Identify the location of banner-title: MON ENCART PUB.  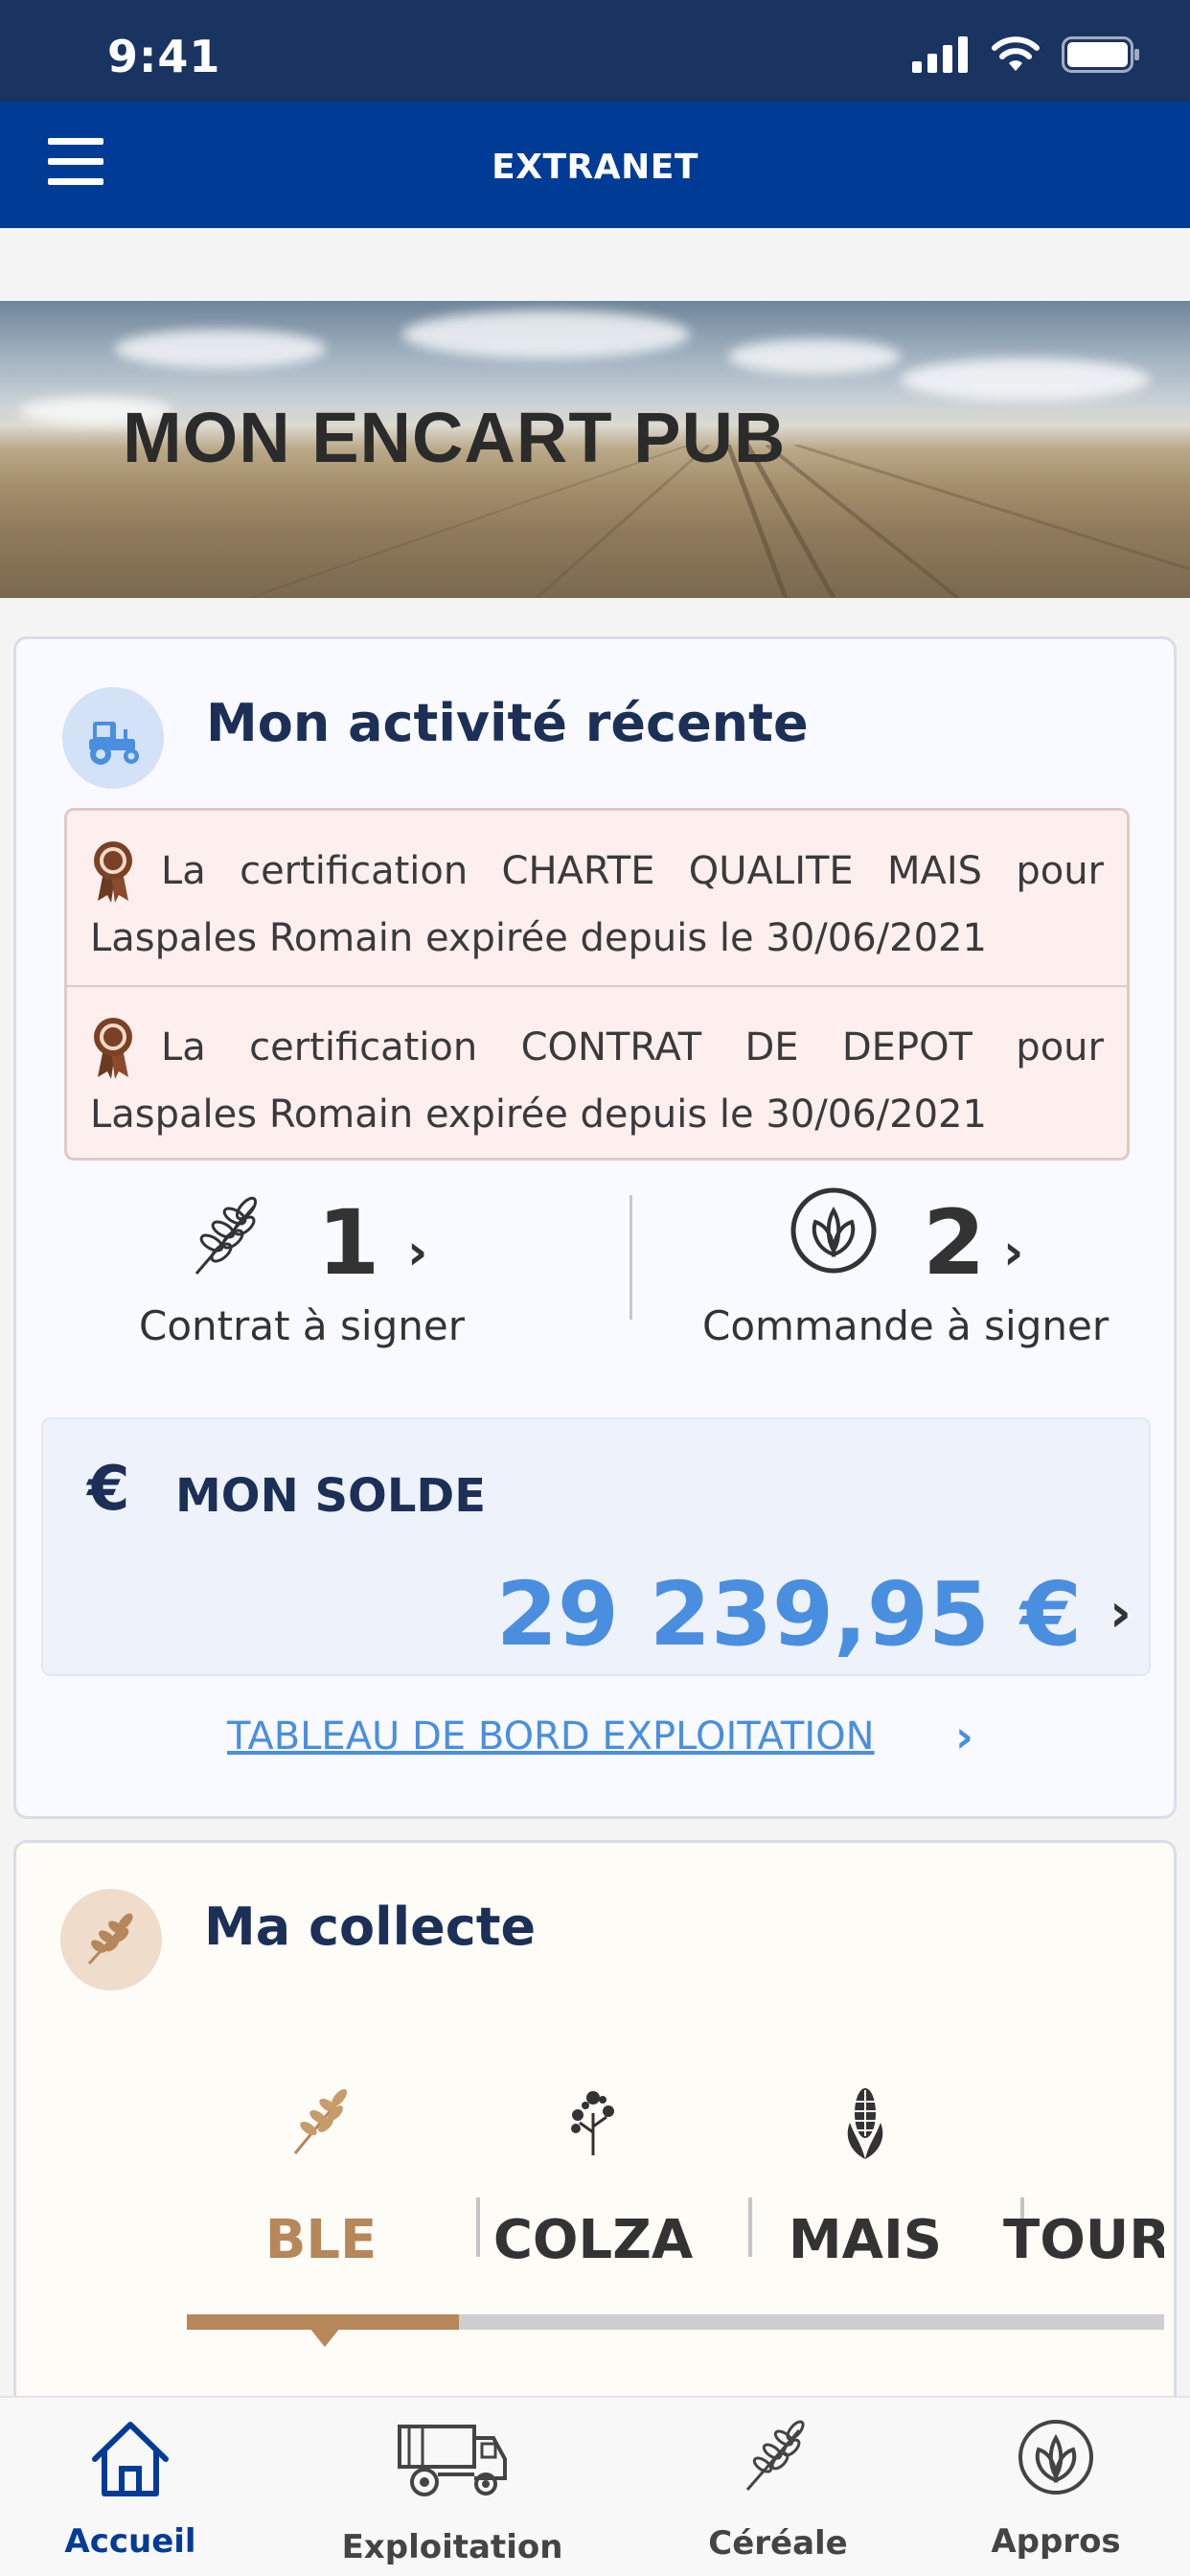
(455, 437).